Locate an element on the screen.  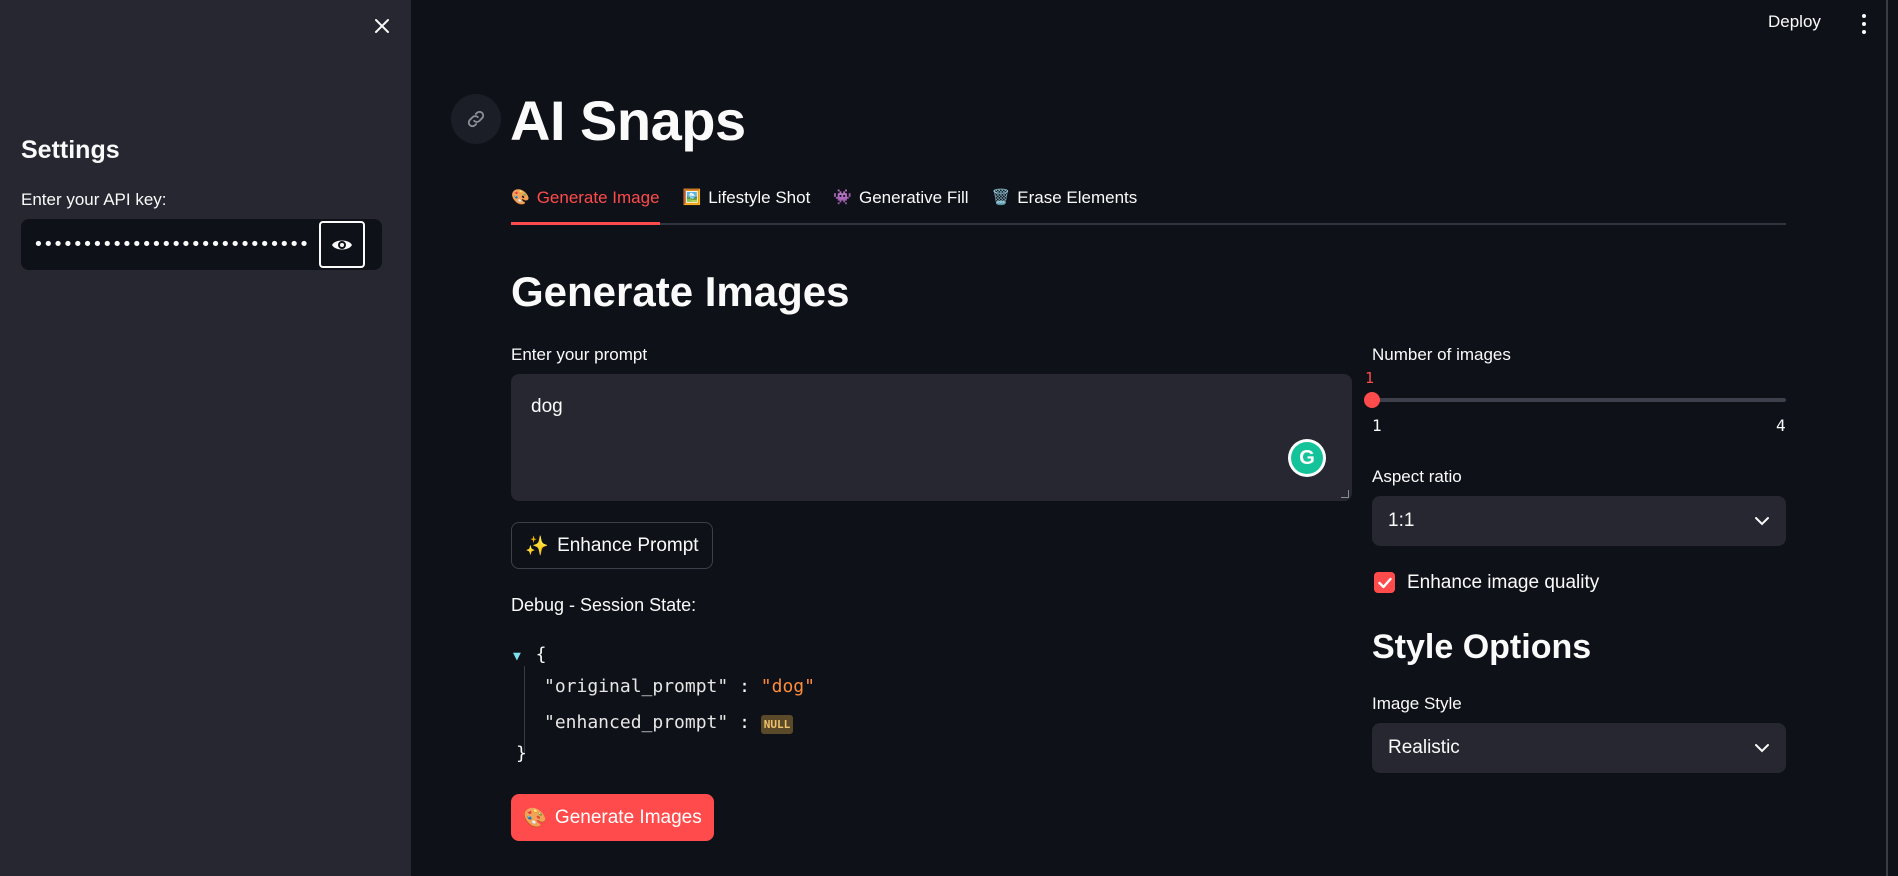
enhance-prompt-button: ✨ Enhance Prompt is located at coordinates (612, 545).